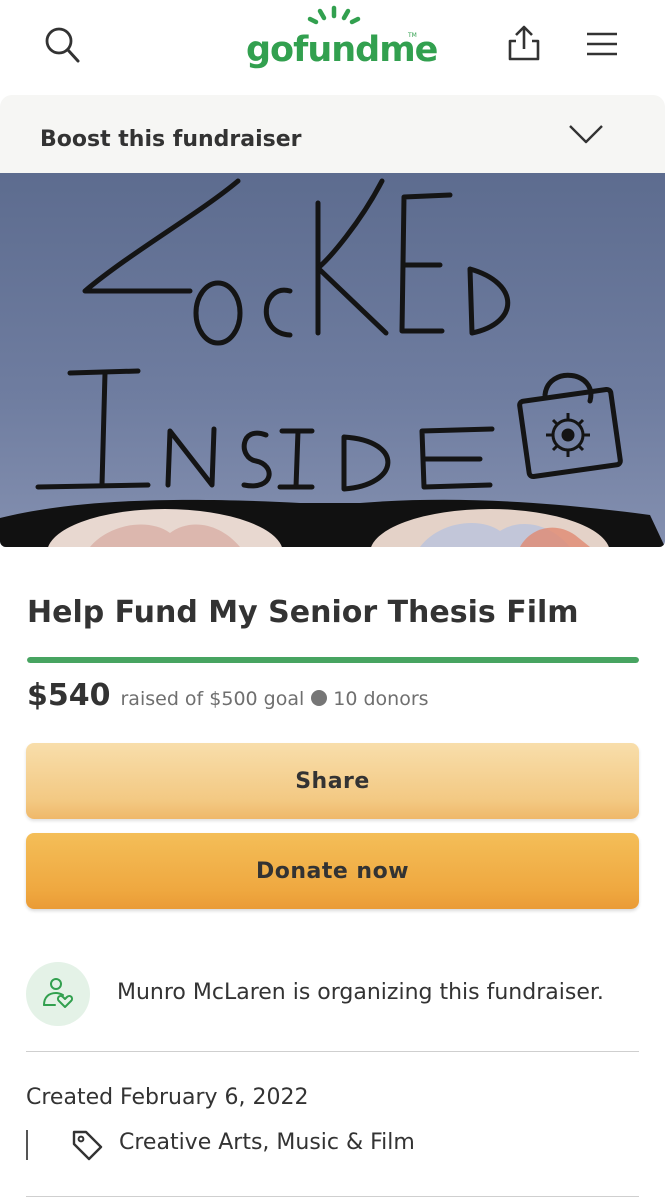 The width and height of the screenshot is (665, 1200). Describe the element at coordinates (212, 699) in the screenshot. I see `goal-text: raised of $500 goal` at that location.